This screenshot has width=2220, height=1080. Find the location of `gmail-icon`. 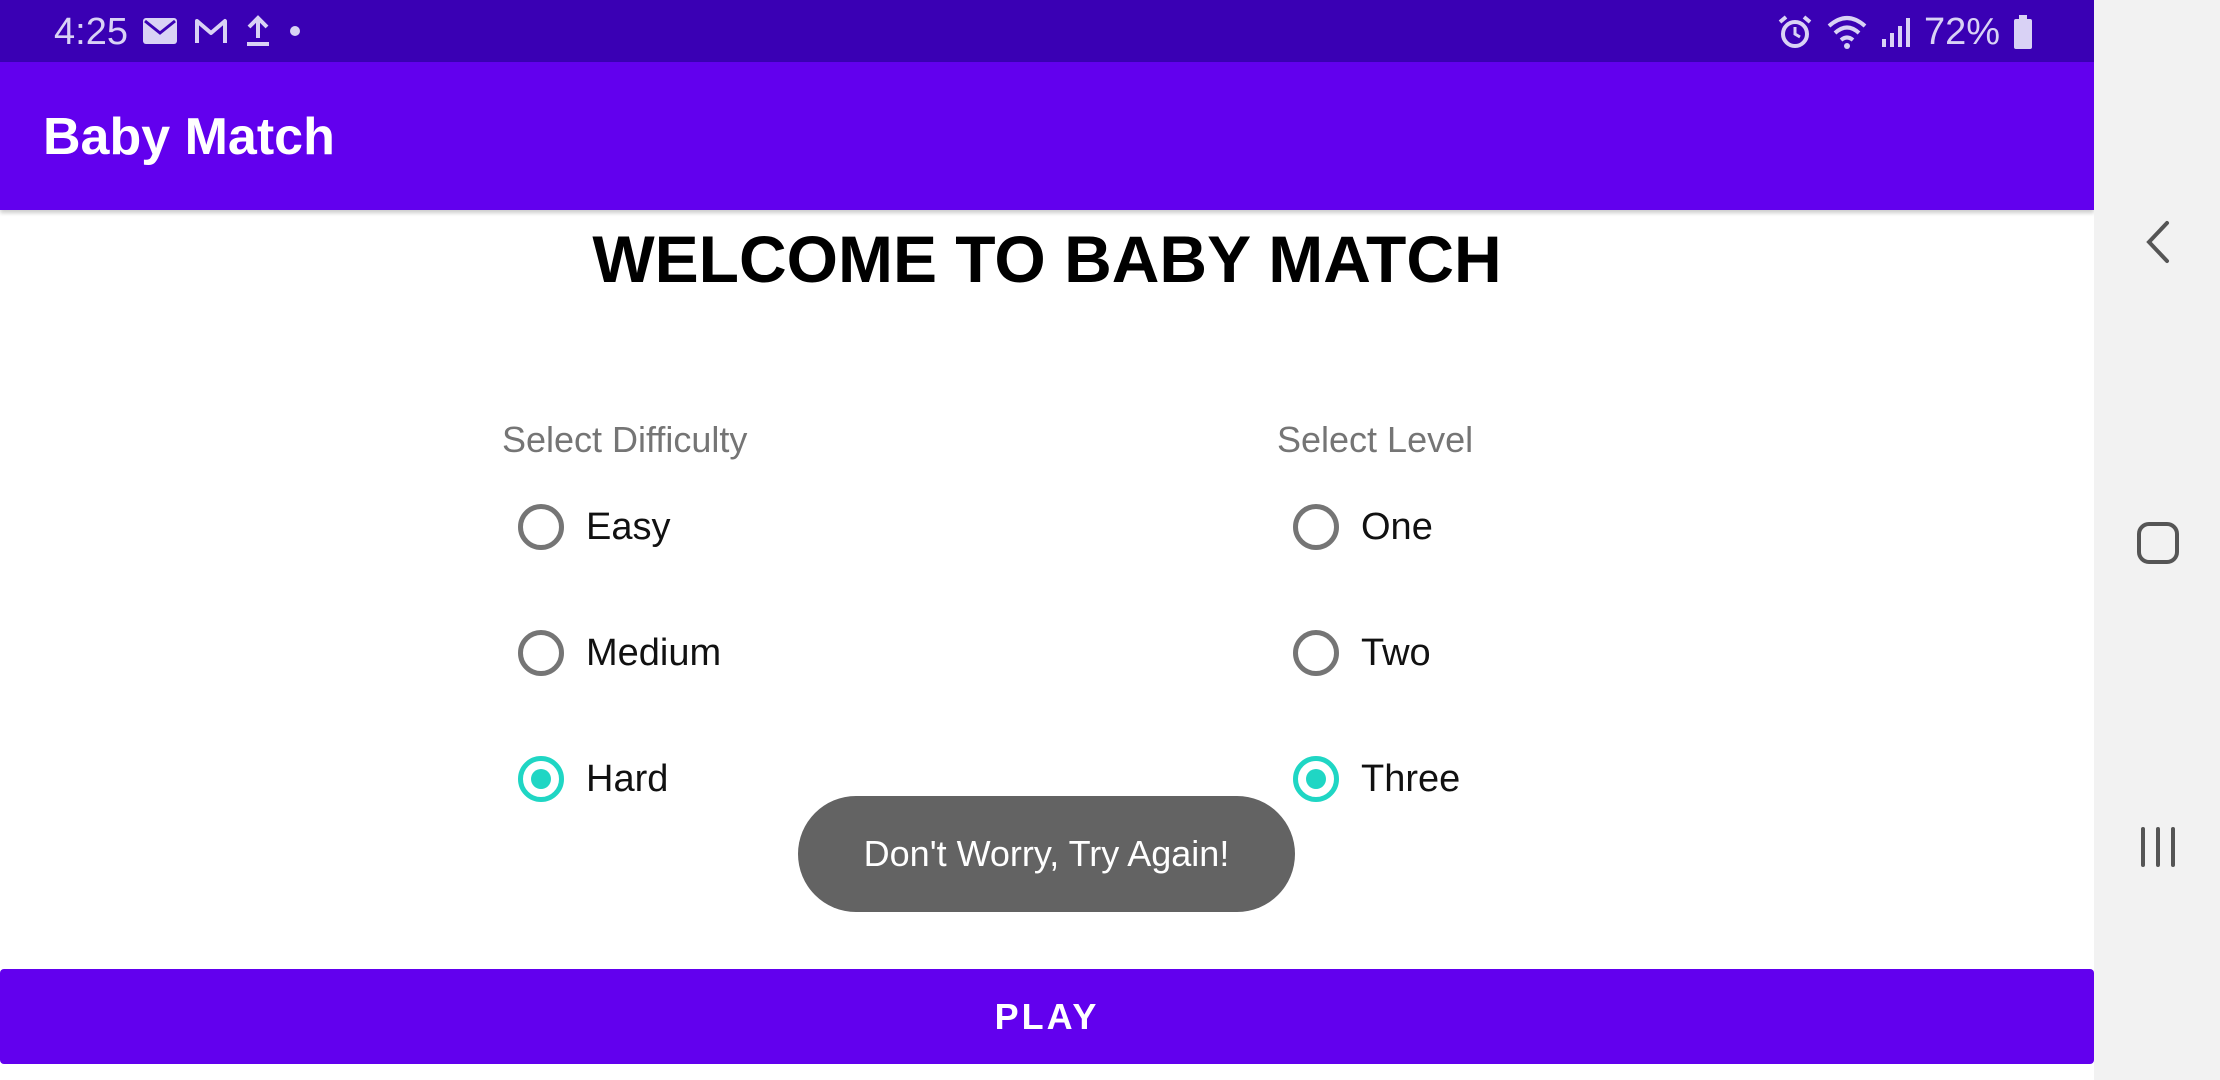

gmail-icon is located at coordinates (211, 31).